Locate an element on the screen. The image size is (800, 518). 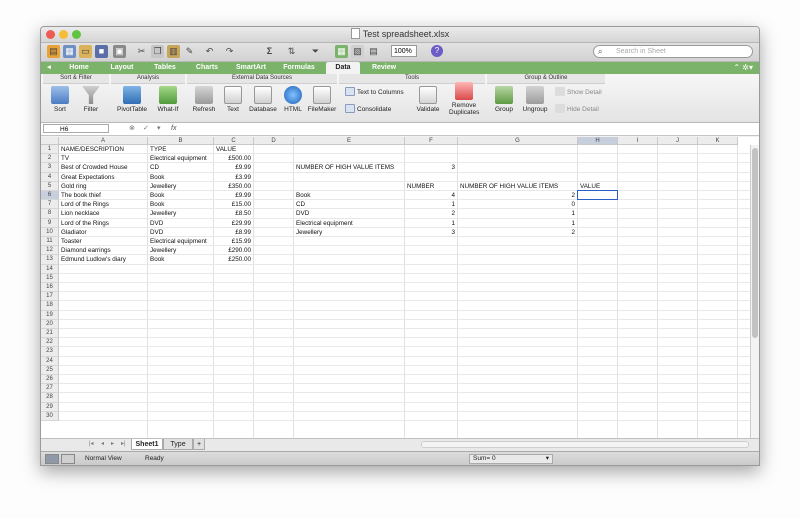
database-button: Database is located at coordinates (263, 99).